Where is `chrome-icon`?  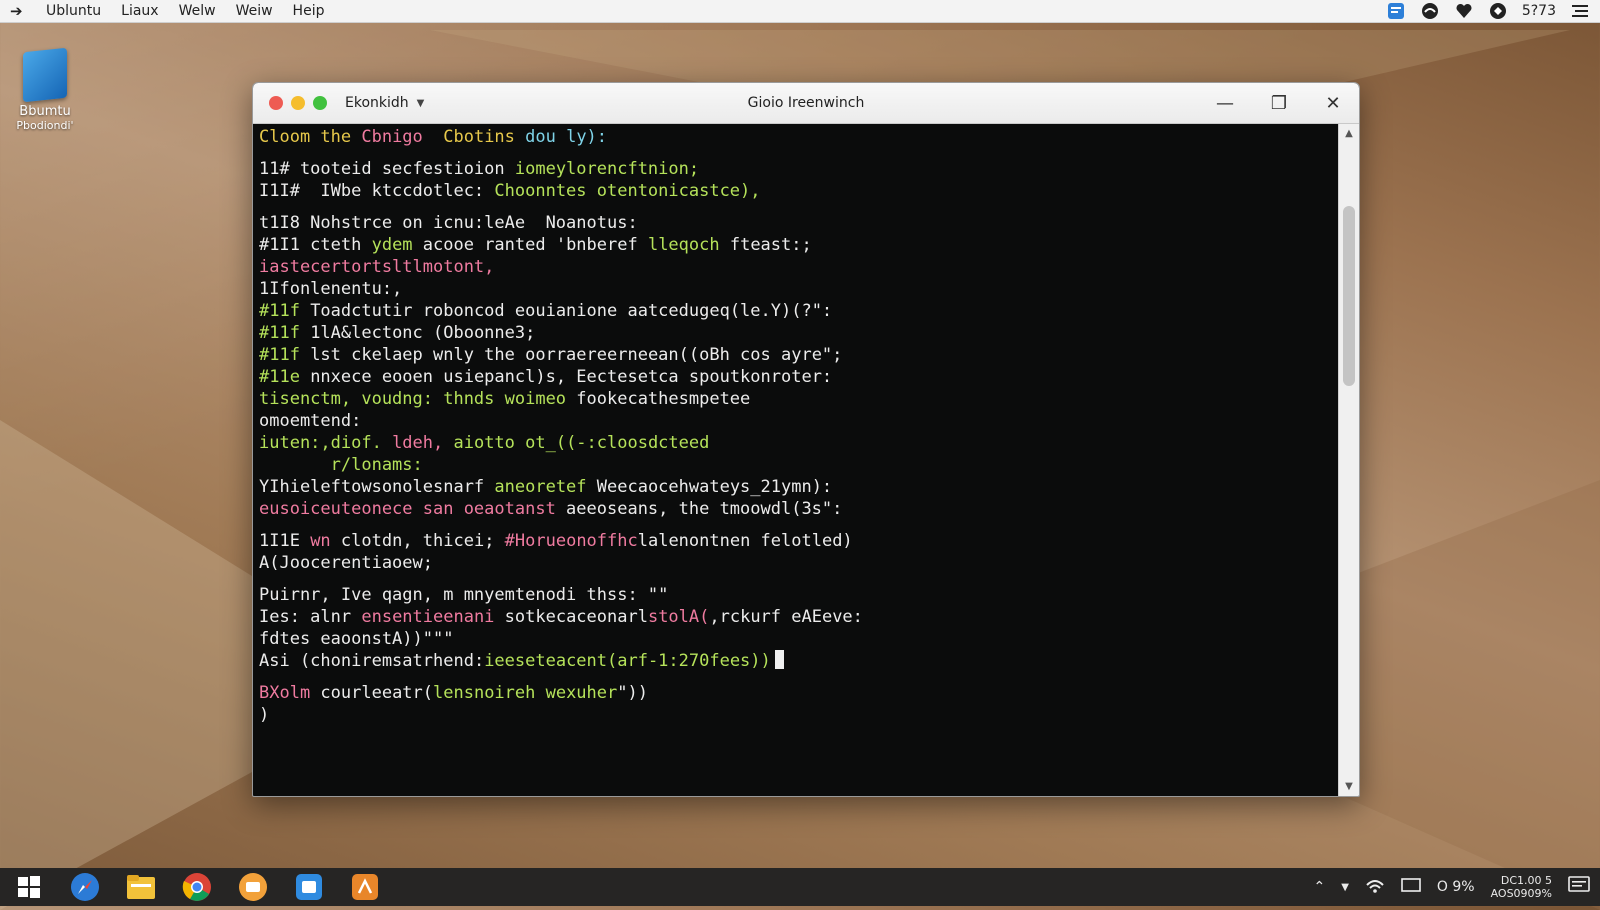 chrome-icon is located at coordinates (197, 887).